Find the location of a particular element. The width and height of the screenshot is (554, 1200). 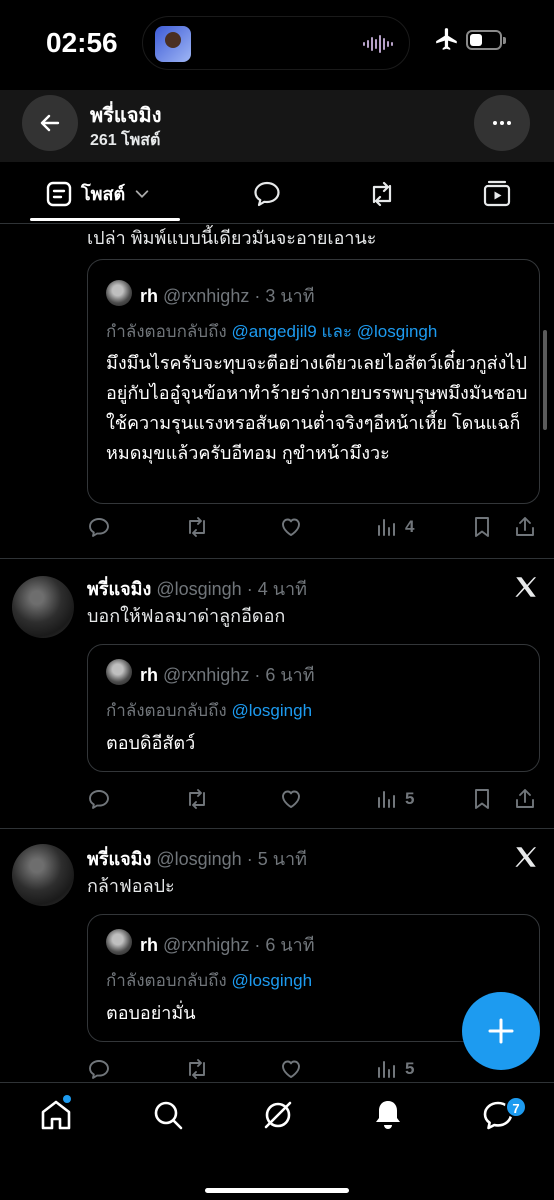

compose-button is located at coordinates (501, 1031).